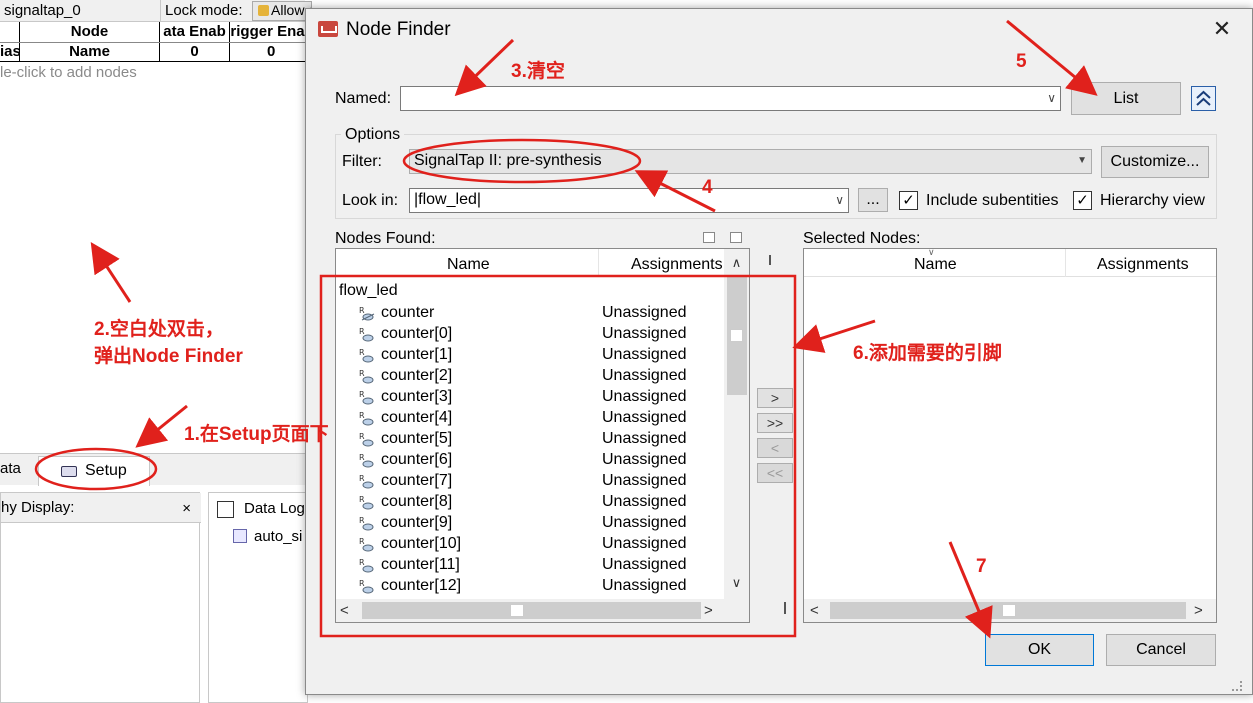 Image resolution: width=1253 pixels, height=703 pixels. Describe the element at coordinates (981, 566) in the screenshot. I see `annotation-step7: 7` at that location.